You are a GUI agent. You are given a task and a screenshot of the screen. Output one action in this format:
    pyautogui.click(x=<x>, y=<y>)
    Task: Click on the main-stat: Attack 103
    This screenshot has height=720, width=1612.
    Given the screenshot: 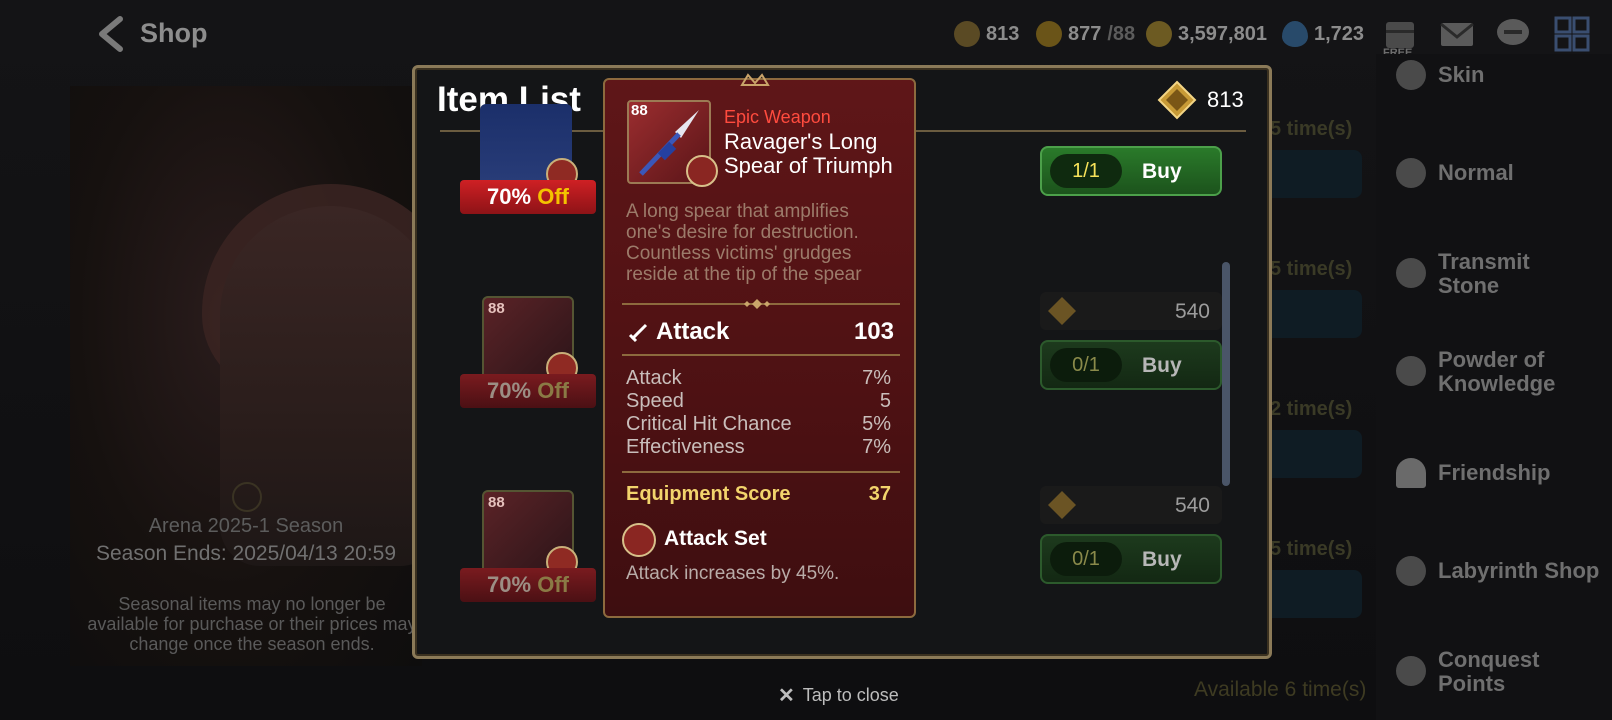 What is the action you would take?
    pyautogui.click(x=760, y=333)
    